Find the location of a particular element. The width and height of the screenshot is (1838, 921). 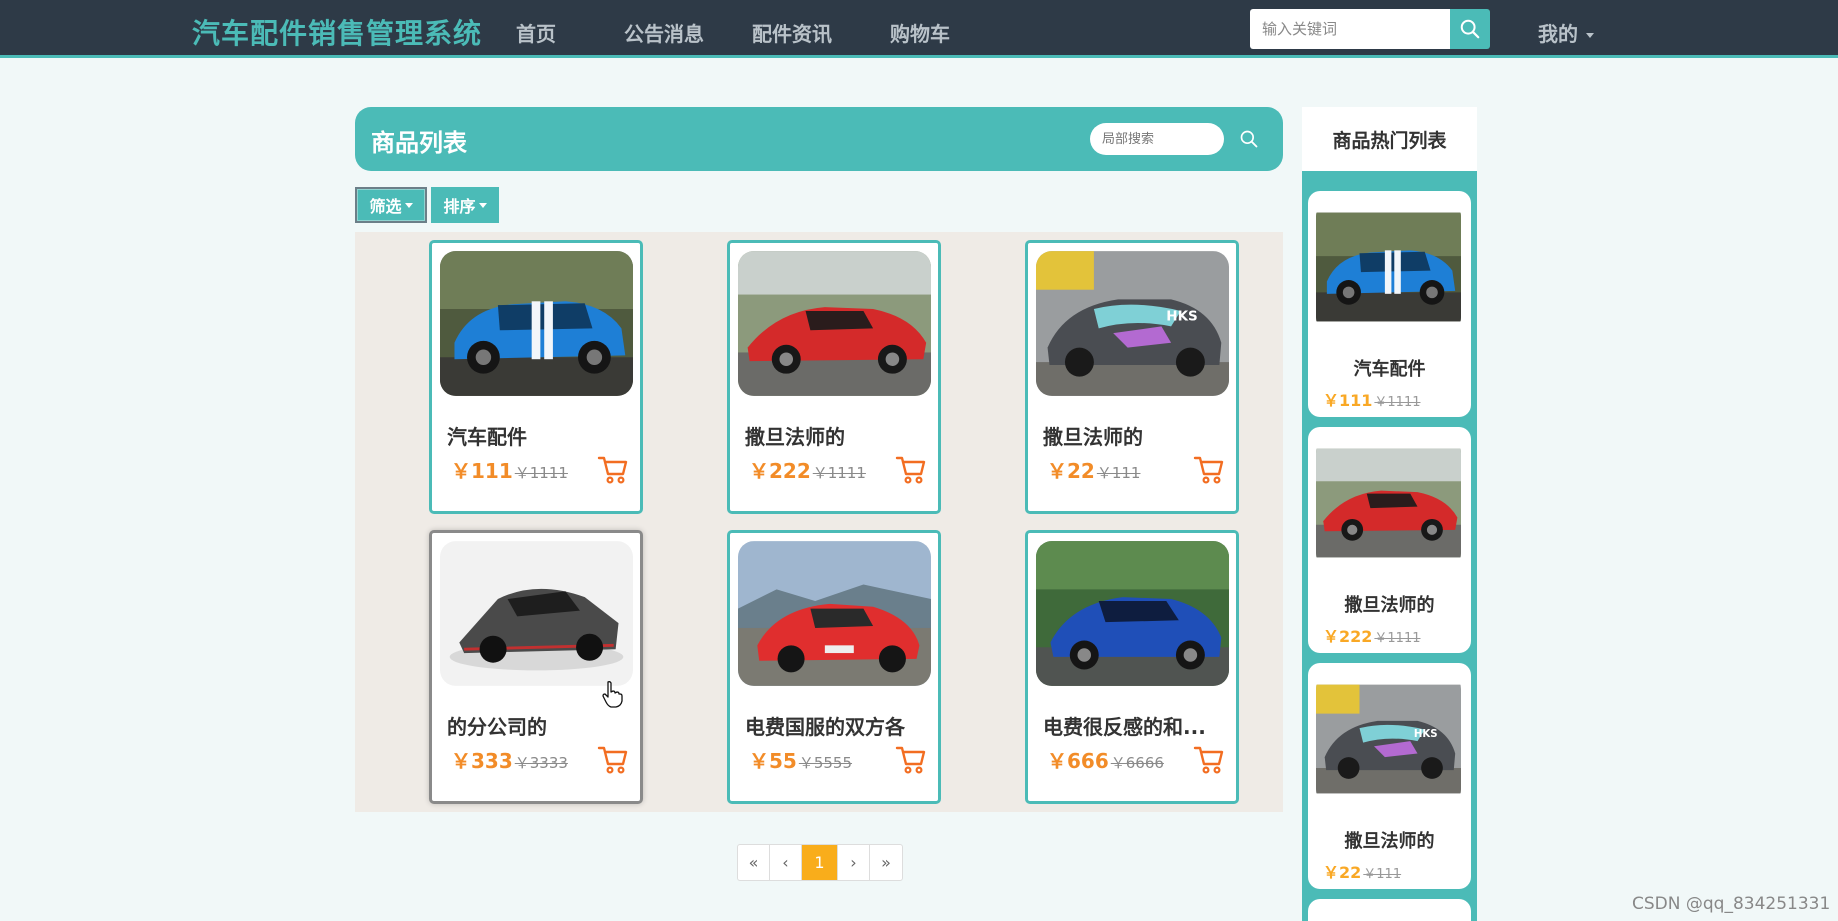

local-search-button is located at coordinates (1249, 139).